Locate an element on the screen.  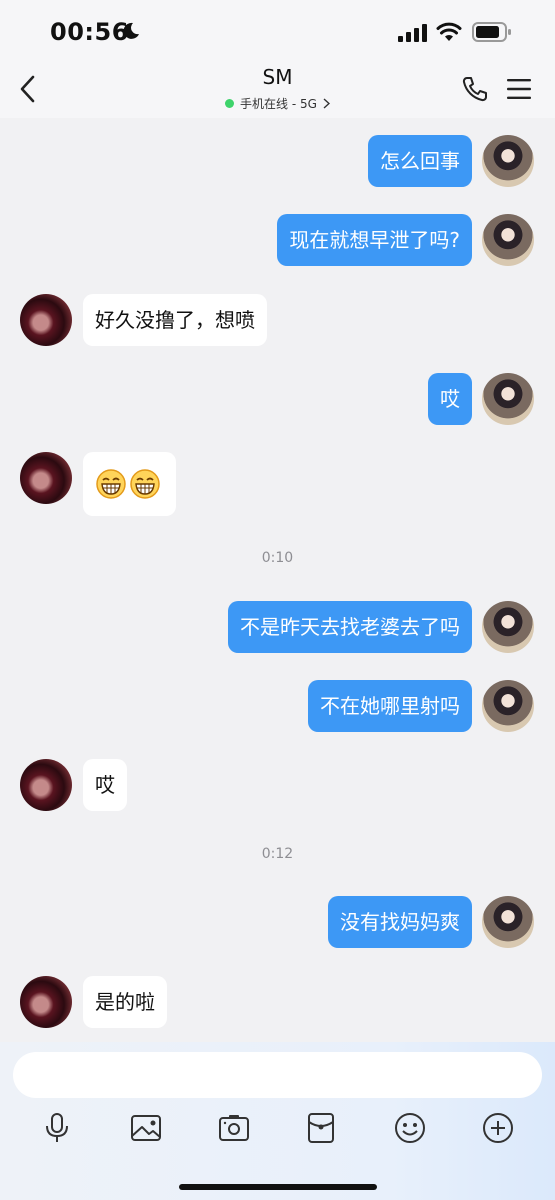
status-bar: 00:56 is located at coordinates (277, 31).